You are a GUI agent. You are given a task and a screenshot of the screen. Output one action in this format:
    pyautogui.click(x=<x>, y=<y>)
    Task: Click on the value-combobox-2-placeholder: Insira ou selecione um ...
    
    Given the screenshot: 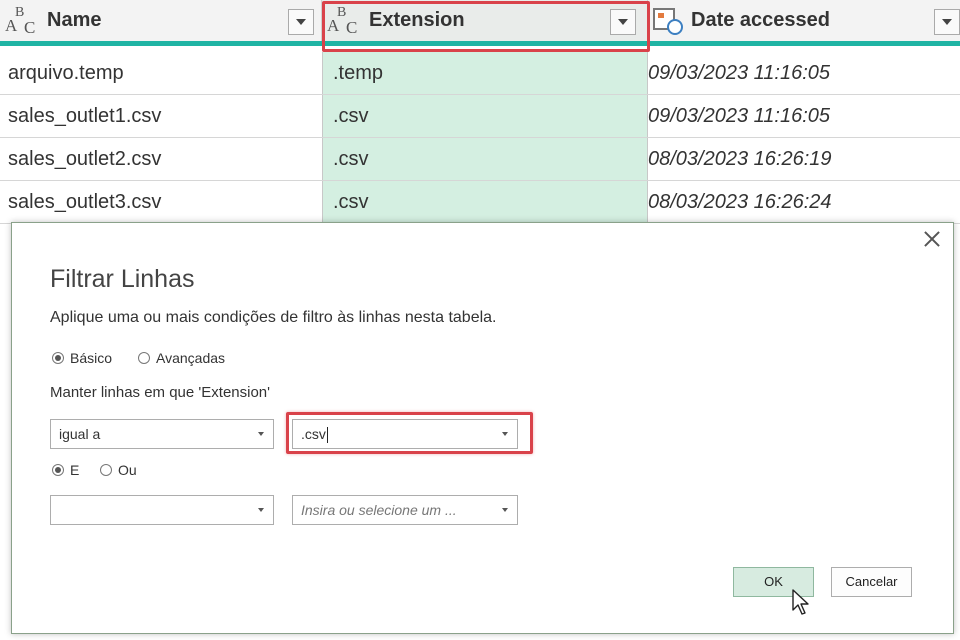 What is the action you would take?
    pyautogui.click(x=379, y=510)
    